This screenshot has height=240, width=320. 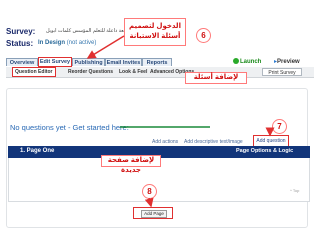 I want to click on arrow-to-edit-survey, so click(x=105, y=47).